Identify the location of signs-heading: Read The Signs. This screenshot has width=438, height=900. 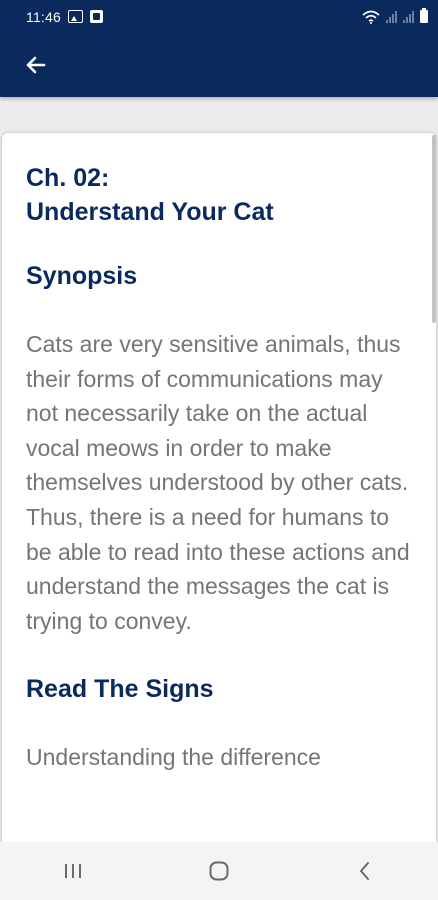
(120, 689).